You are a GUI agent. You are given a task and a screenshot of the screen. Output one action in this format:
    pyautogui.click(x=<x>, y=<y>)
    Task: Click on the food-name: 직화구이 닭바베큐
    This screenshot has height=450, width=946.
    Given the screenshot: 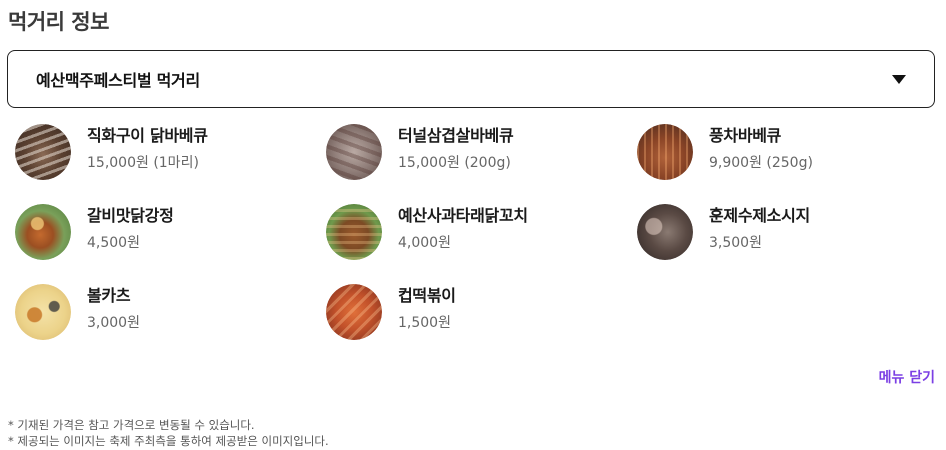 What is the action you would take?
    pyautogui.click(x=147, y=135)
    